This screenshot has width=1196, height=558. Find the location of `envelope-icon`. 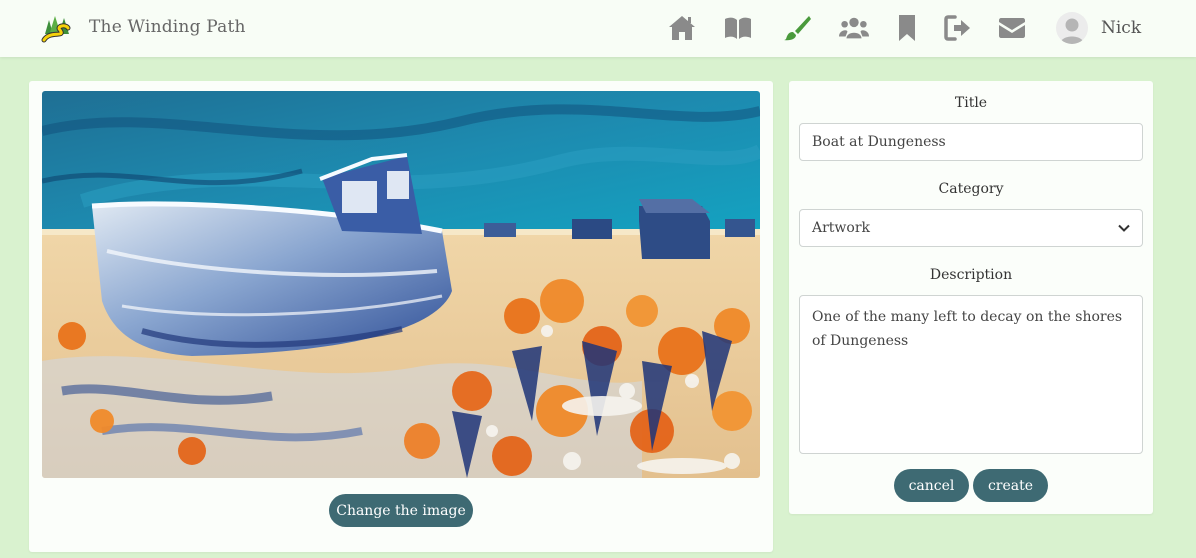

envelope-icon is located at coordinates (1012, 28).